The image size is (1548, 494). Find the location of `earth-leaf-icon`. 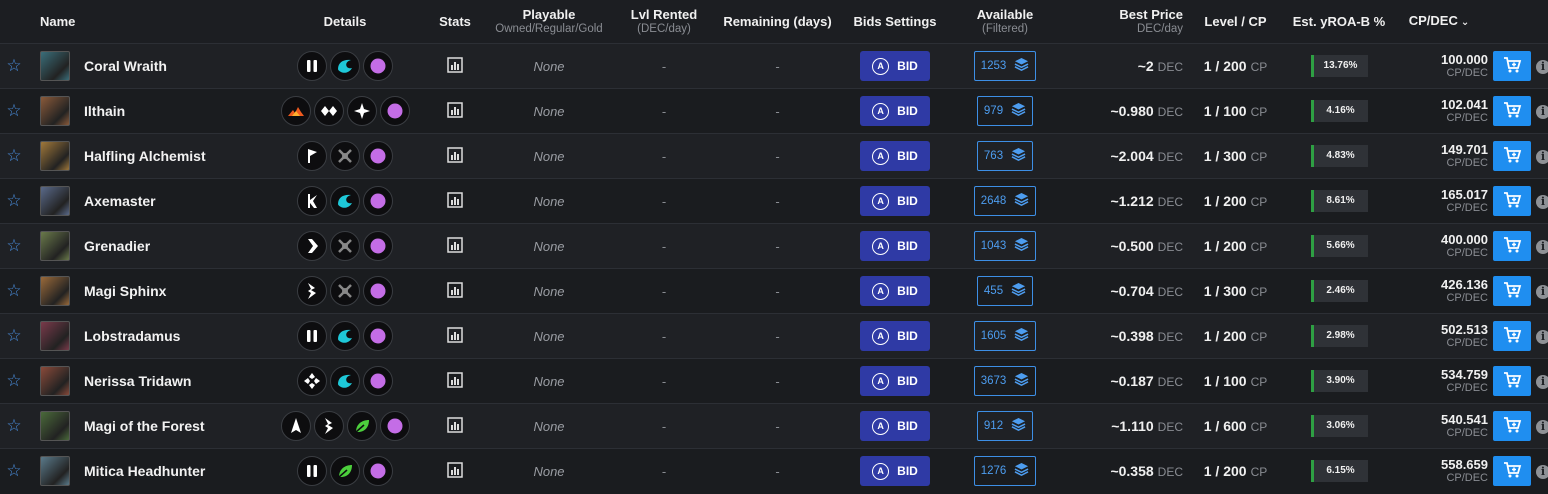

earth-leaf-icon is located at coordinates (361, 426).